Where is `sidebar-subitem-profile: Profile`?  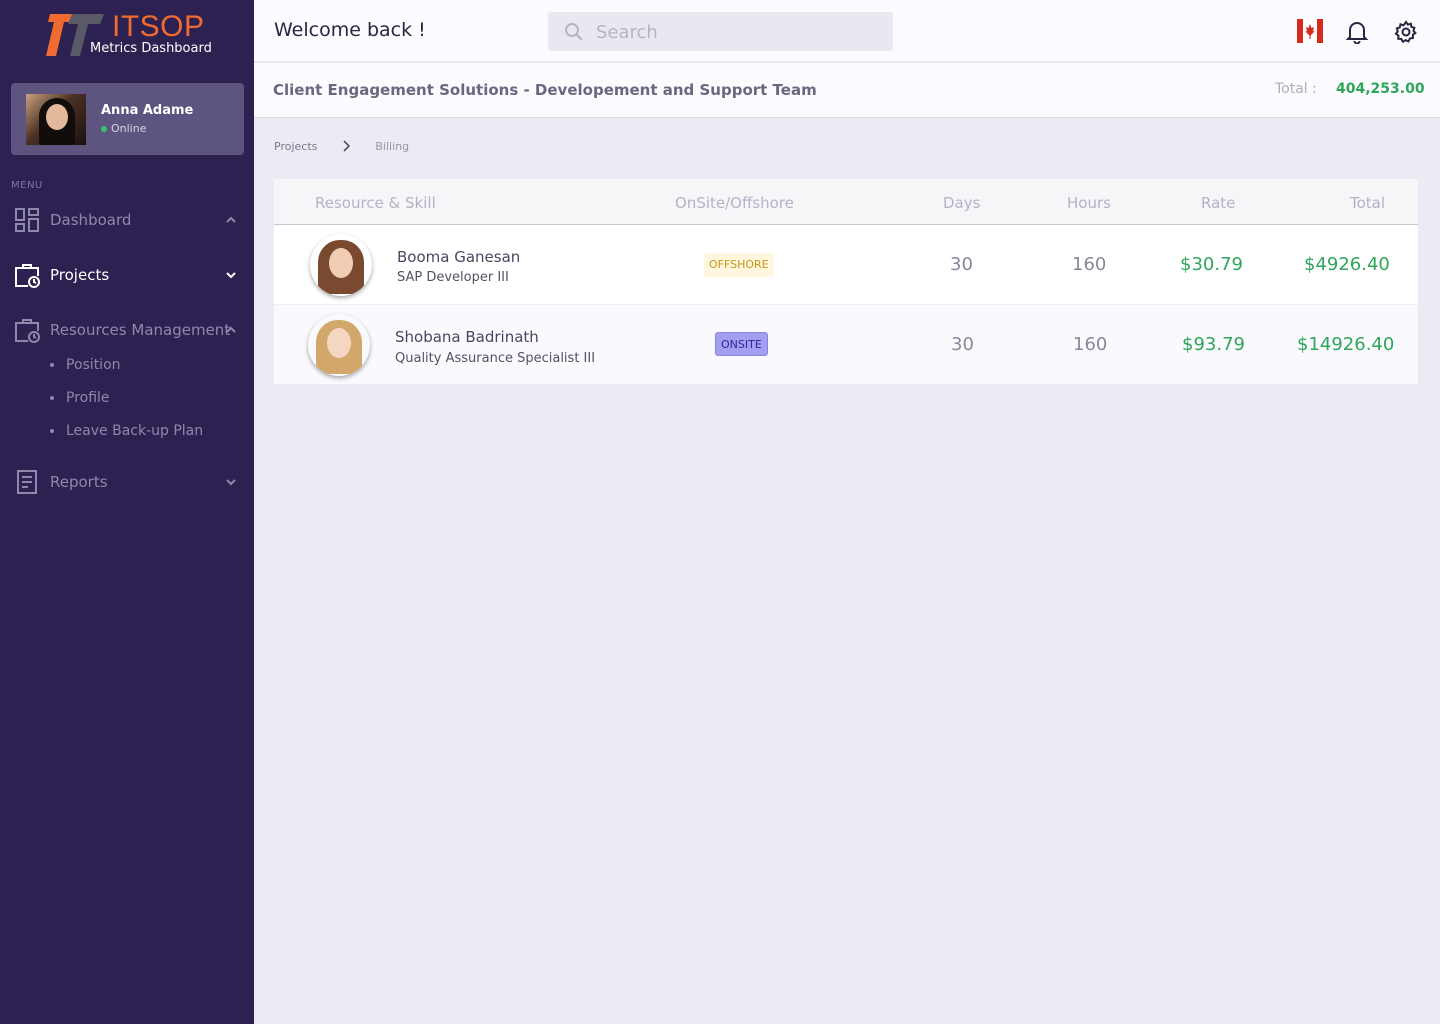
sidebar-subitem-profile: Profile is located at coordinates (80, 398).